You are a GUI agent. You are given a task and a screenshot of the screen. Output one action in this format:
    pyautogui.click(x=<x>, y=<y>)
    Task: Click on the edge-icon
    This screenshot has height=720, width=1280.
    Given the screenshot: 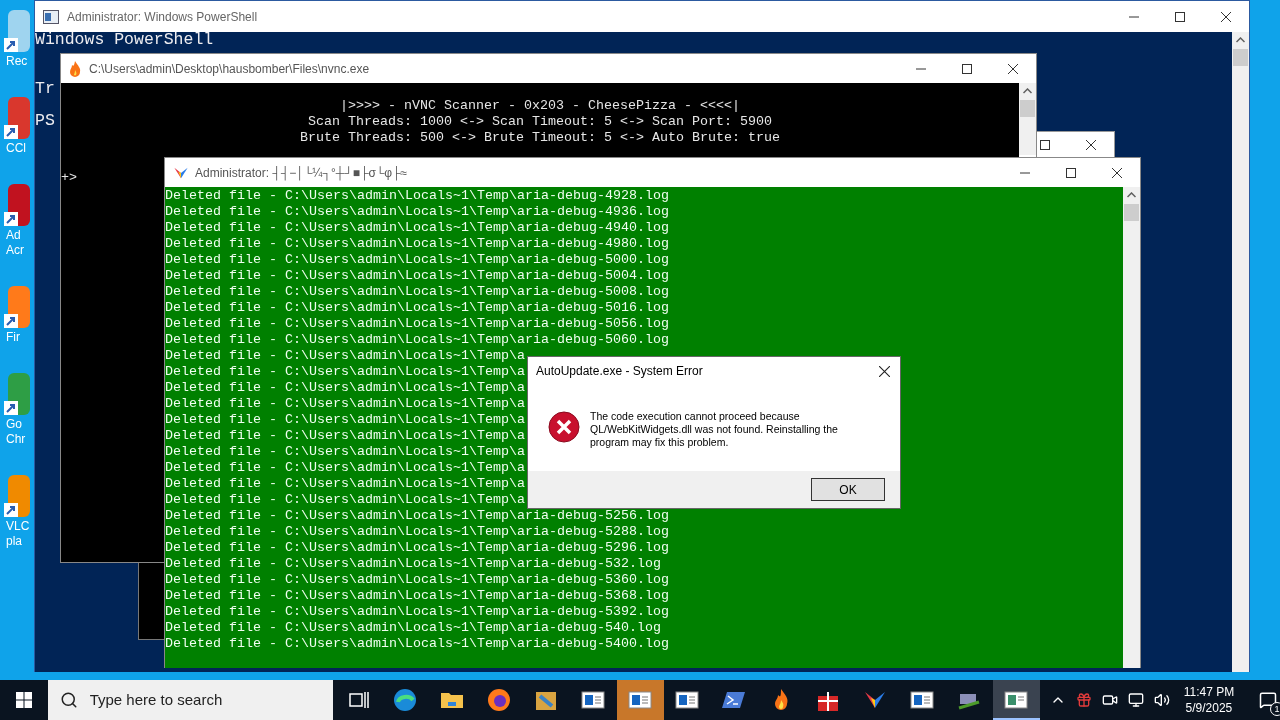 What is the action you would take?
    pyautogui.click(x=405, y=700)
    